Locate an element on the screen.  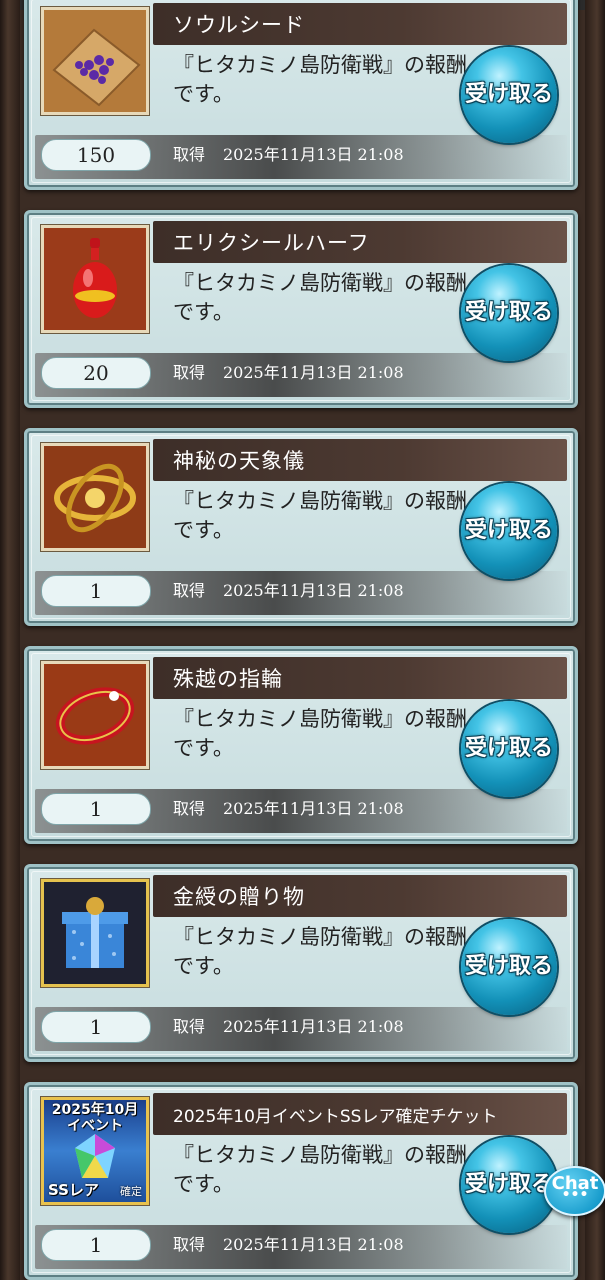
item-name: 2025年10月イベントSSレア確定チケット is located at coordinates (335, 1117).